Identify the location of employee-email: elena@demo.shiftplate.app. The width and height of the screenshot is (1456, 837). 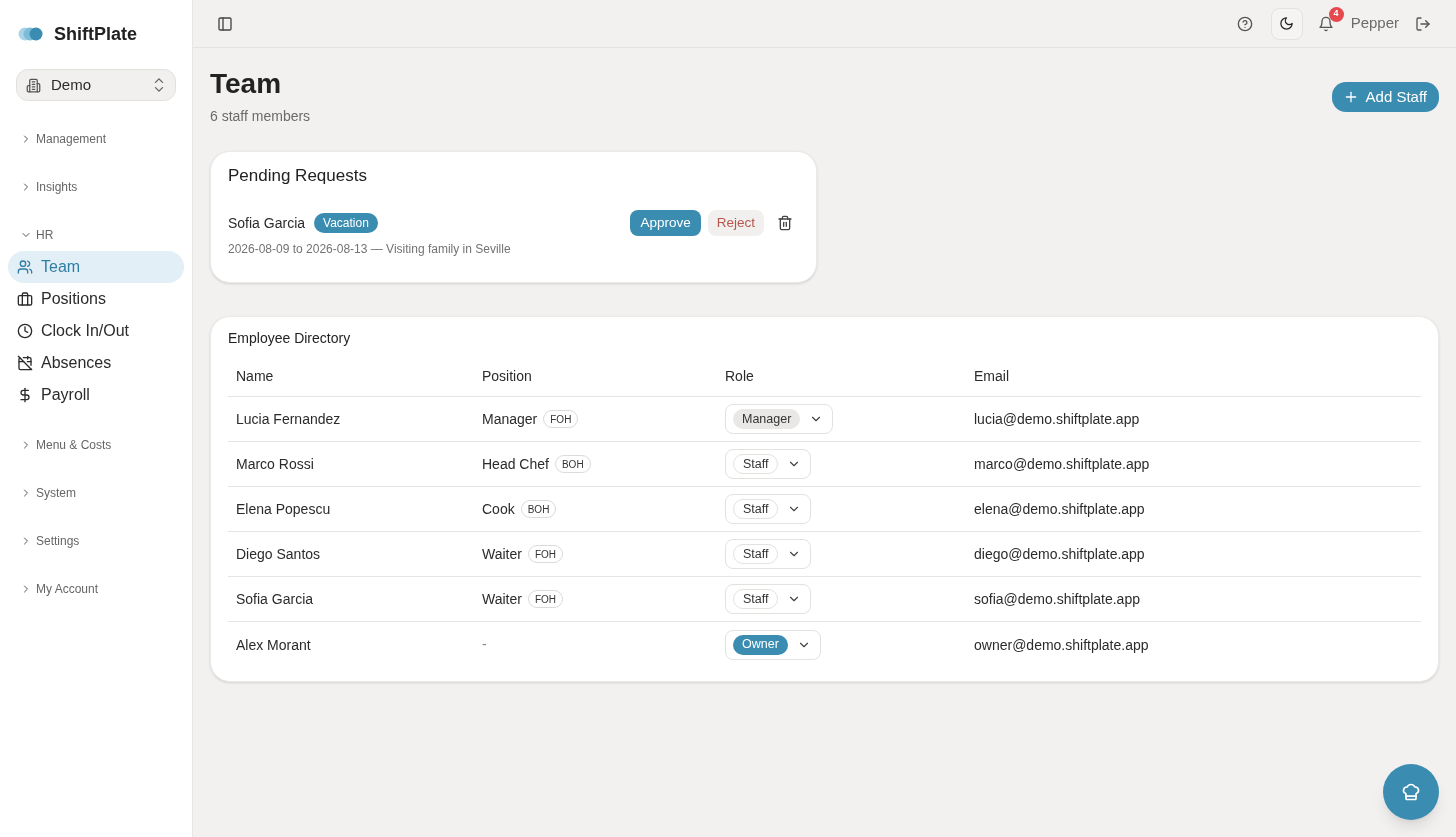
(1059, 509).